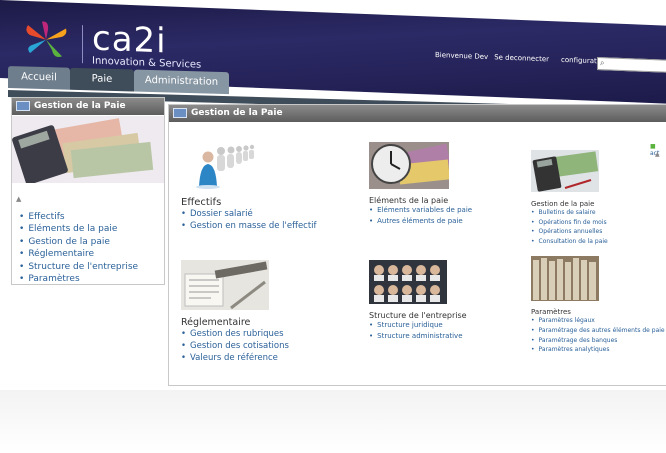 This screenshot has width=666, height=453. I want to click on link-gestion-masse: Gestion en masse de l'effectif, so click(249, 226).